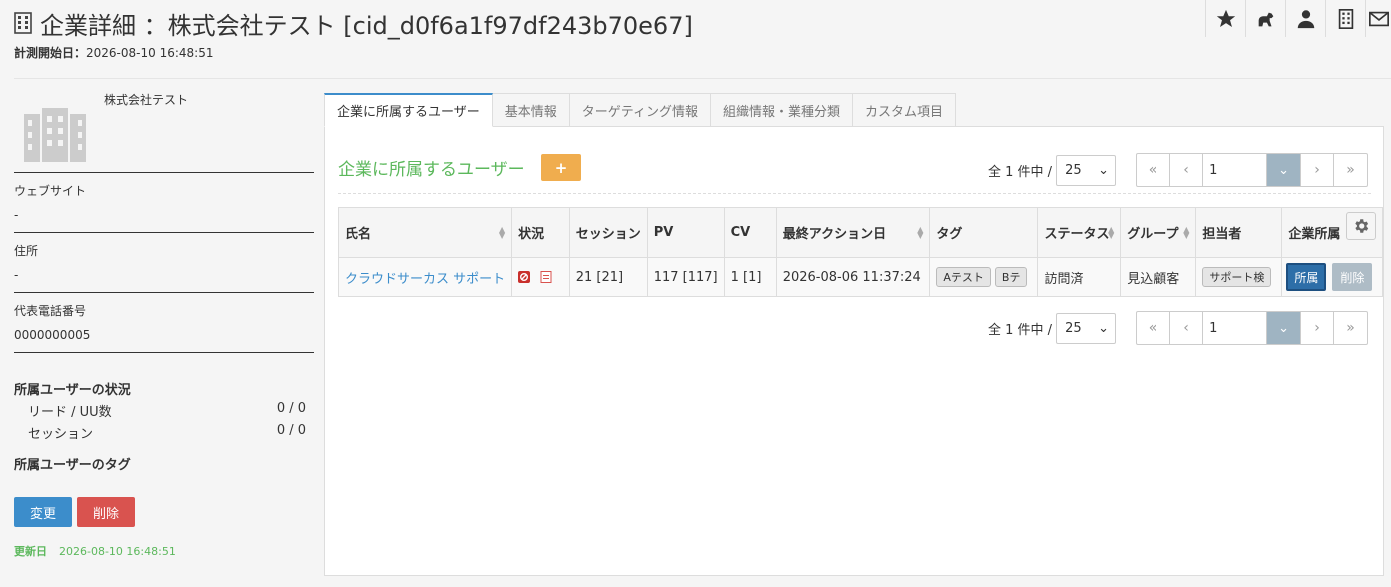  Describe the element at coordinates (1158, 232) in the screenshot. I see `col-group: グループ ▲ ▼` at that location.